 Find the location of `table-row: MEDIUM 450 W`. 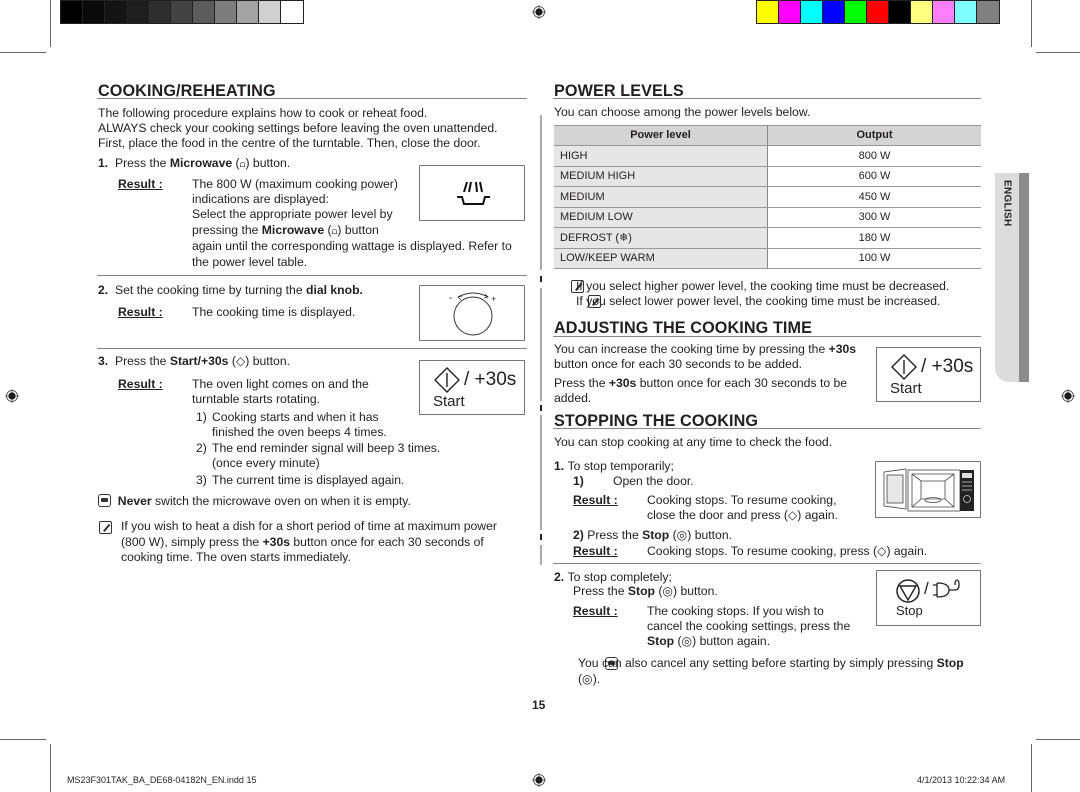

table-row: MEDIUM 450 W is located at coordinates (767, 197).